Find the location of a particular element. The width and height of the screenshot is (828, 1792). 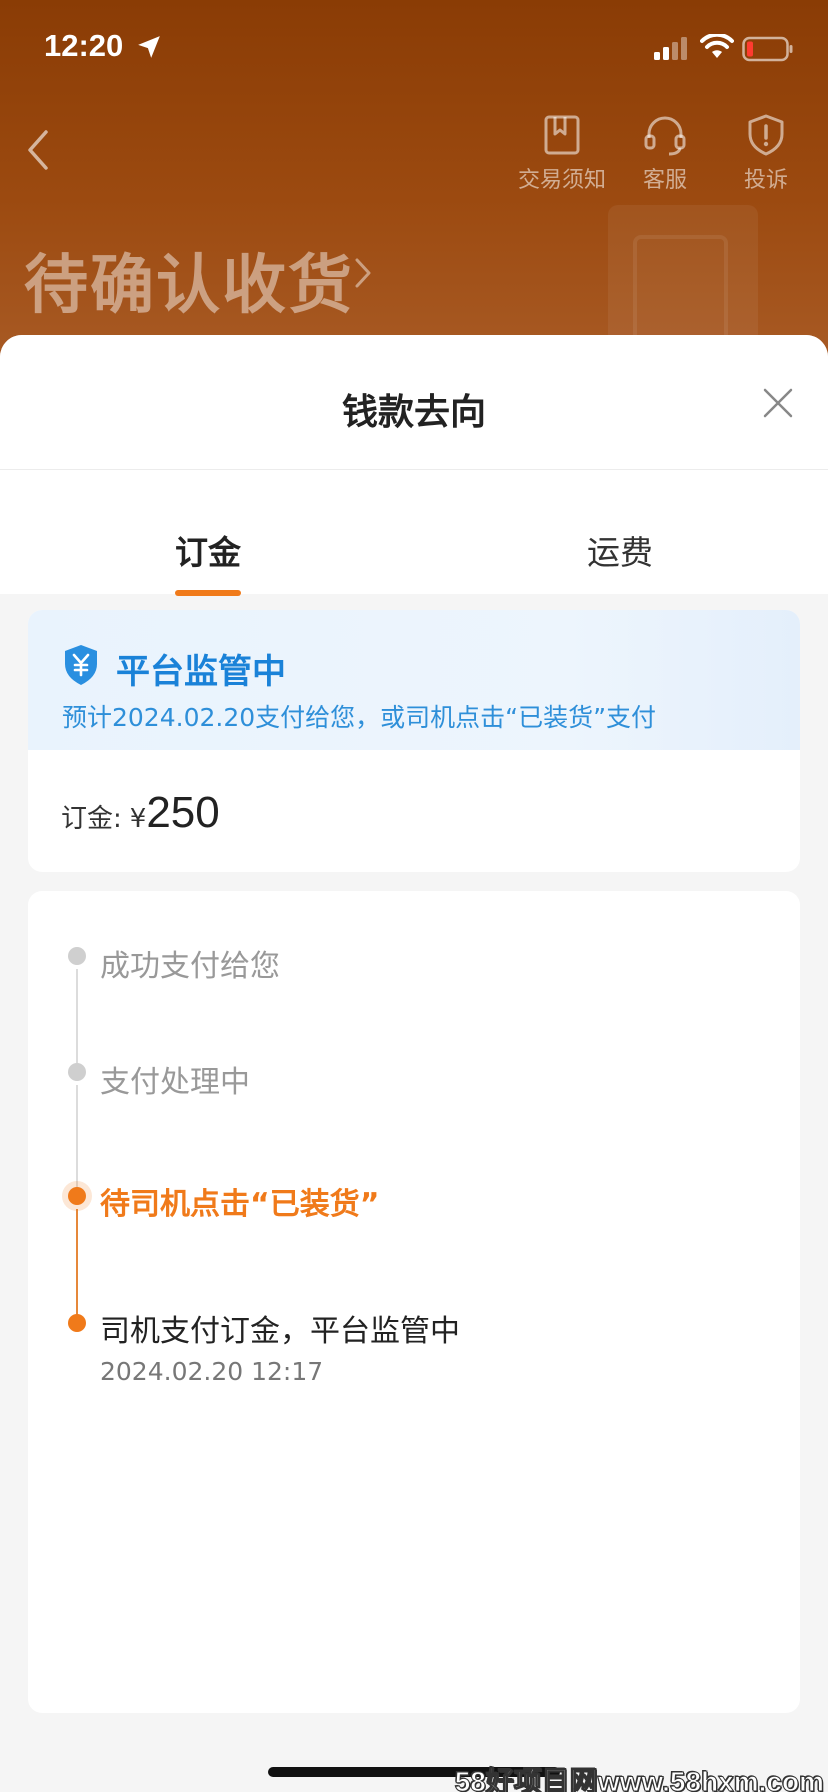

timeline-connector-active is located at coordinates (77, 1264).